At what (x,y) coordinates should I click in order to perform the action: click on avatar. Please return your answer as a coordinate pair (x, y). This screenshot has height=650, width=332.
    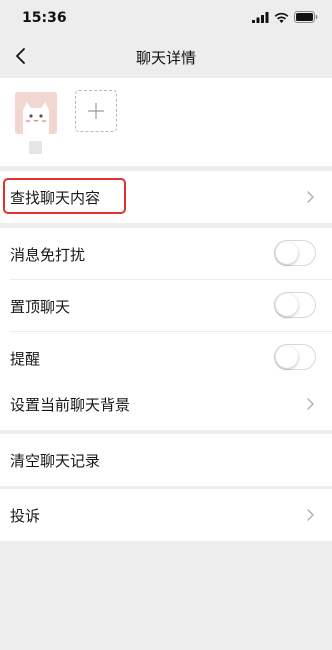
    Looking at the image, I should click on (36, 113).